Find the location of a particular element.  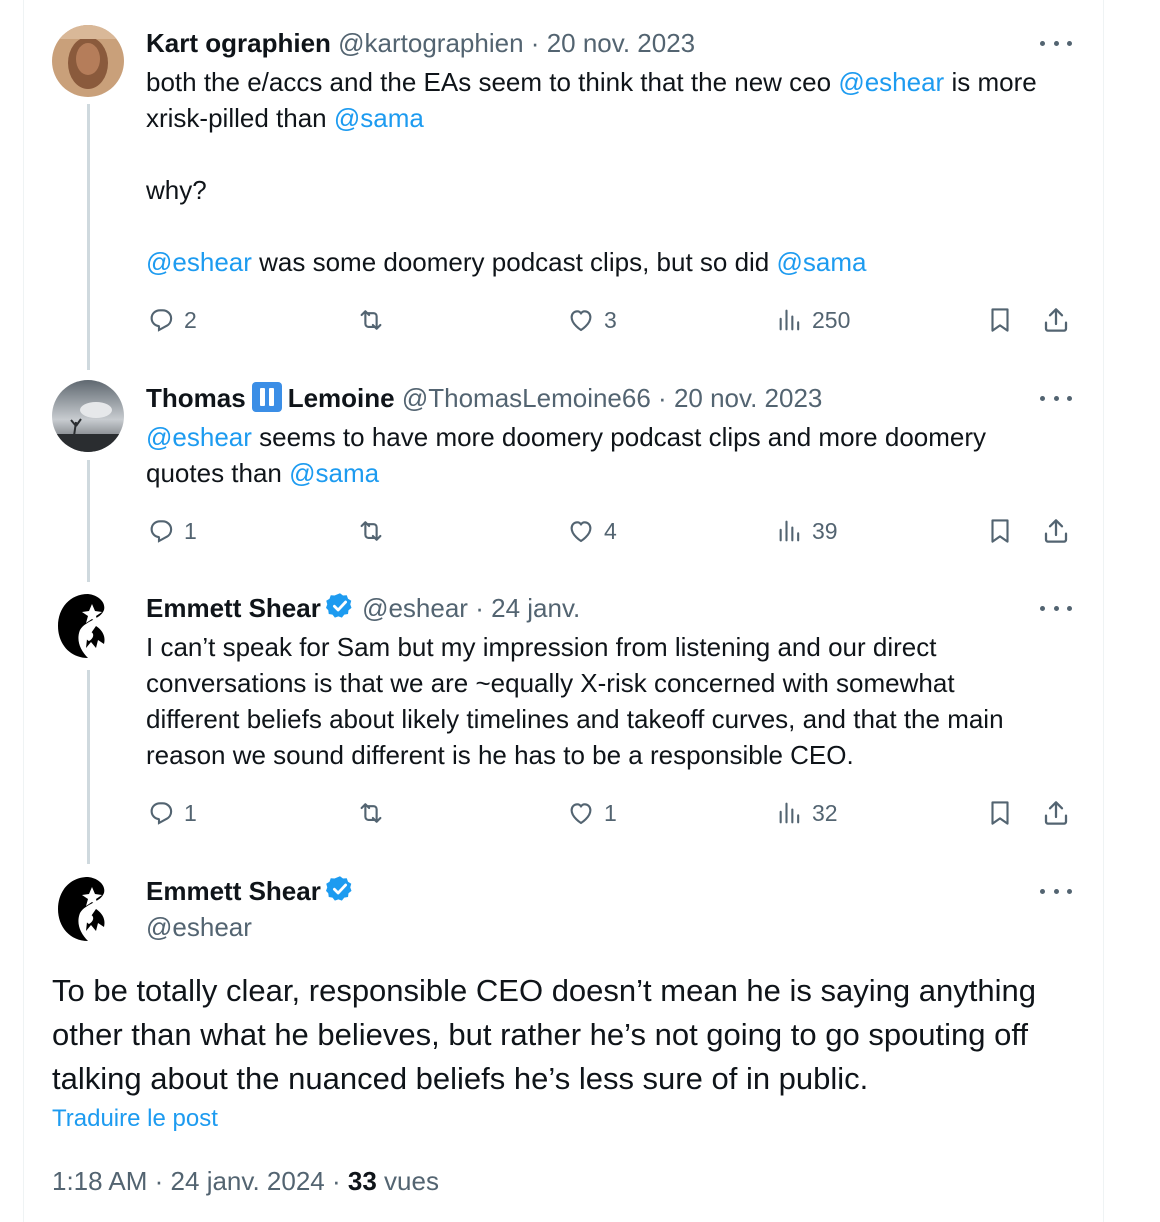

main-tweet-handle: @eshear is located at coordinates (199, 927).